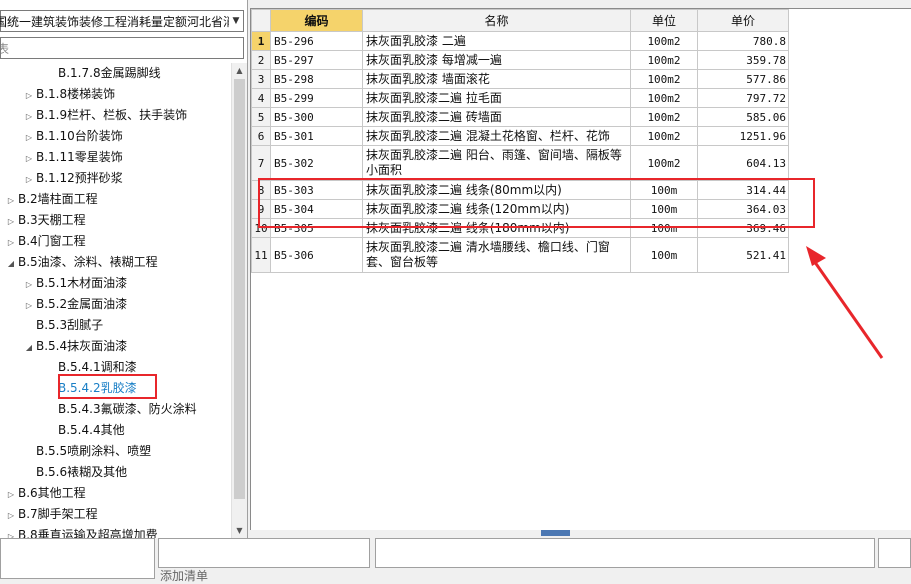 The width and height of the screenshot is (911, 584). Describe the element at coordinates (316, 60) in the screenshot. I see `cell-code: B5-297` at that location.